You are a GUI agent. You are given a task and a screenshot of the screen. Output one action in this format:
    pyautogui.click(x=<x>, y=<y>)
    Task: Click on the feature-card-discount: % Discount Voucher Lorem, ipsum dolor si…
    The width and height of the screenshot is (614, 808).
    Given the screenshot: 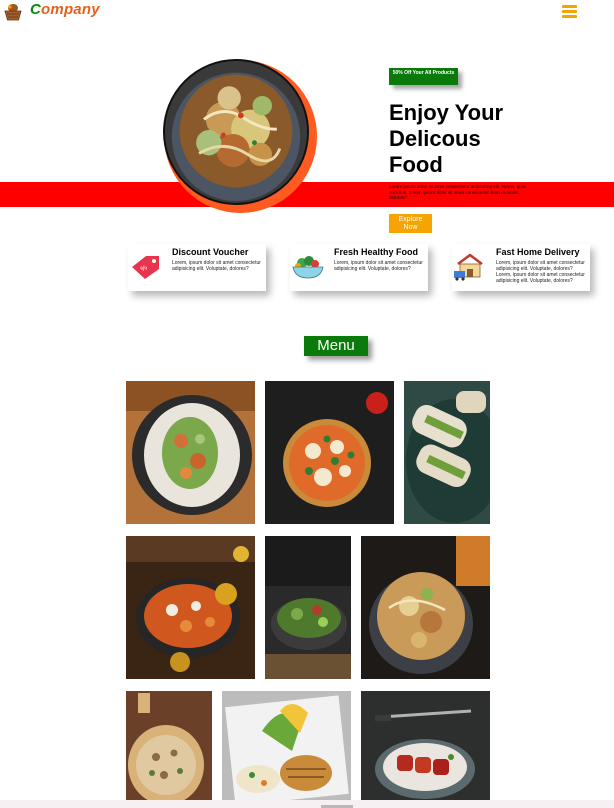 What is the action you would take?
    pyautogui.click(x=197, y=267)
    